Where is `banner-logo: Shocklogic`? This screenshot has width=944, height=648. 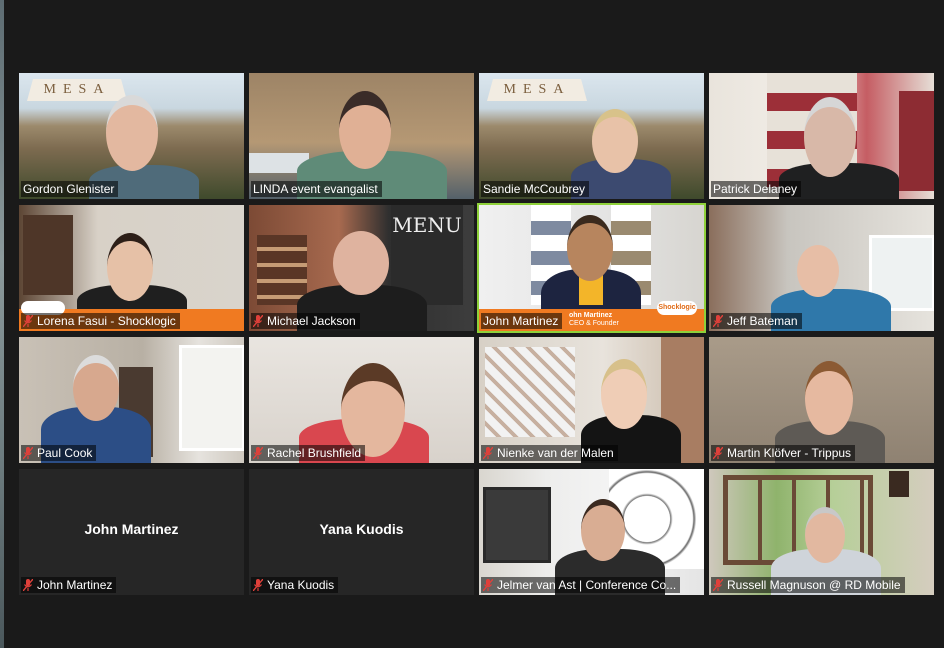 banner-logo: Shocklogic is located at coordinates (677, 308).